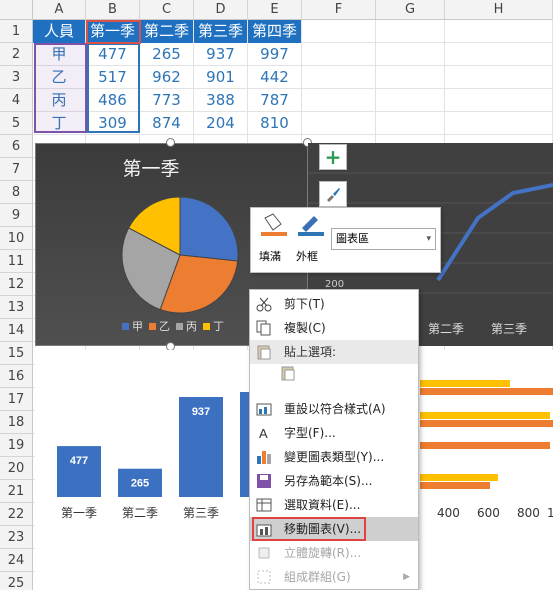  What do you see at coordinates (201, 513) in the screenshot?
I see `bar-category-label: 第三季` at bounding box center [201, 513].